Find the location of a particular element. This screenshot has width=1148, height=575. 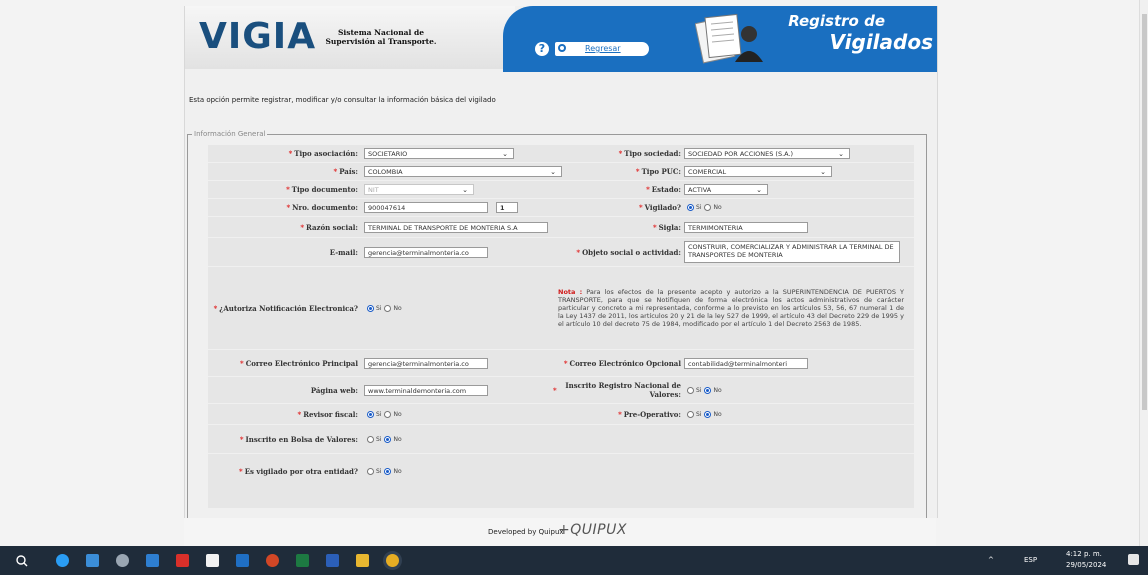

vigilado-si-label: Si is located at coordinates (699, 207).